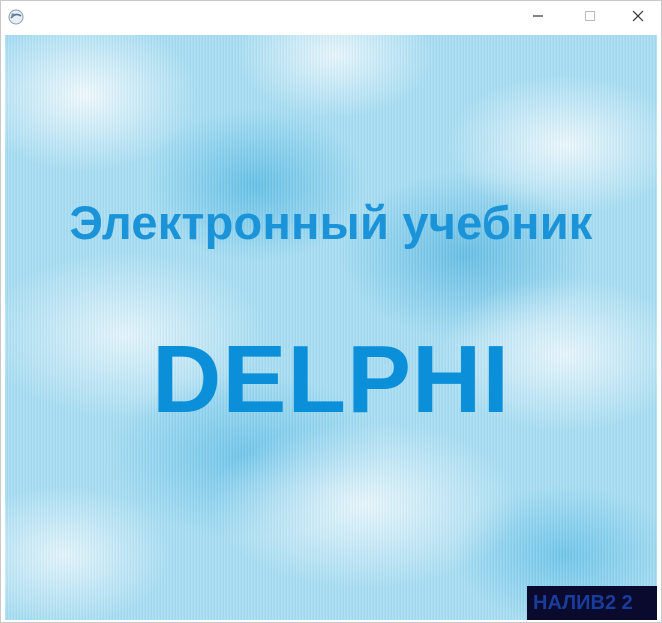  Describe the element at coordinates (592, 603) in the screenshot. I see `author-label: НАЛИВ2 2` at that location.